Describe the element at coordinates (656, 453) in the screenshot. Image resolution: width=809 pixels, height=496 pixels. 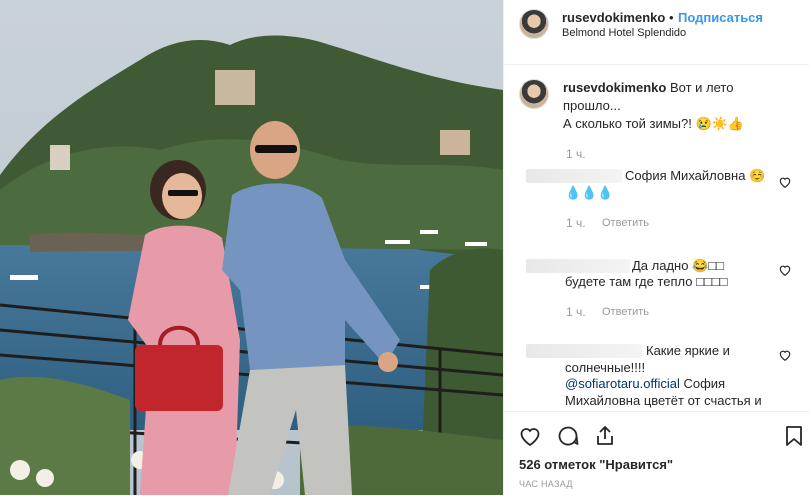
I see `post-actions: 526 отметок "Нравится" ЧАС НАЗАД` at that location.